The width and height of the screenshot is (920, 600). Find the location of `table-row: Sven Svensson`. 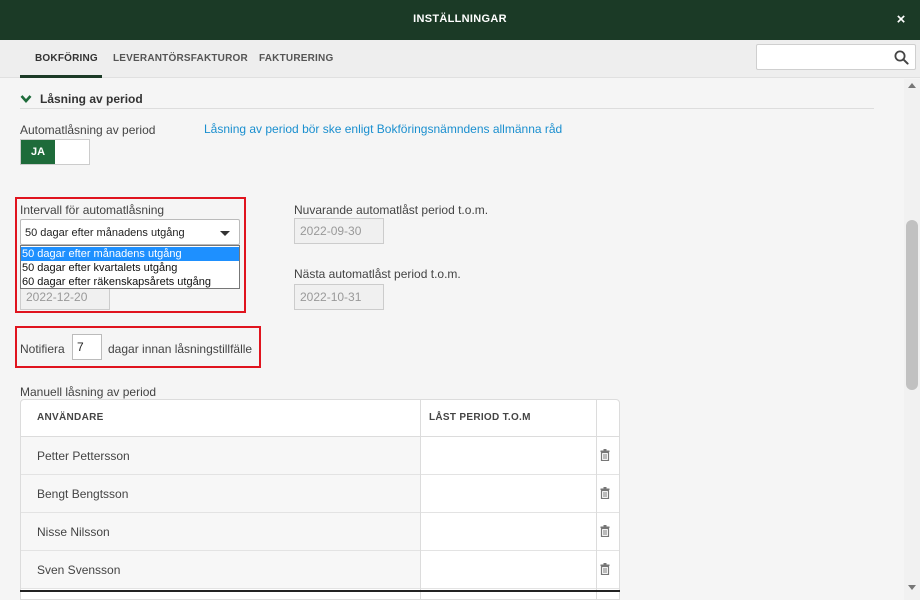

table-row: Sven Svensson is located at coordinates (320, 570).